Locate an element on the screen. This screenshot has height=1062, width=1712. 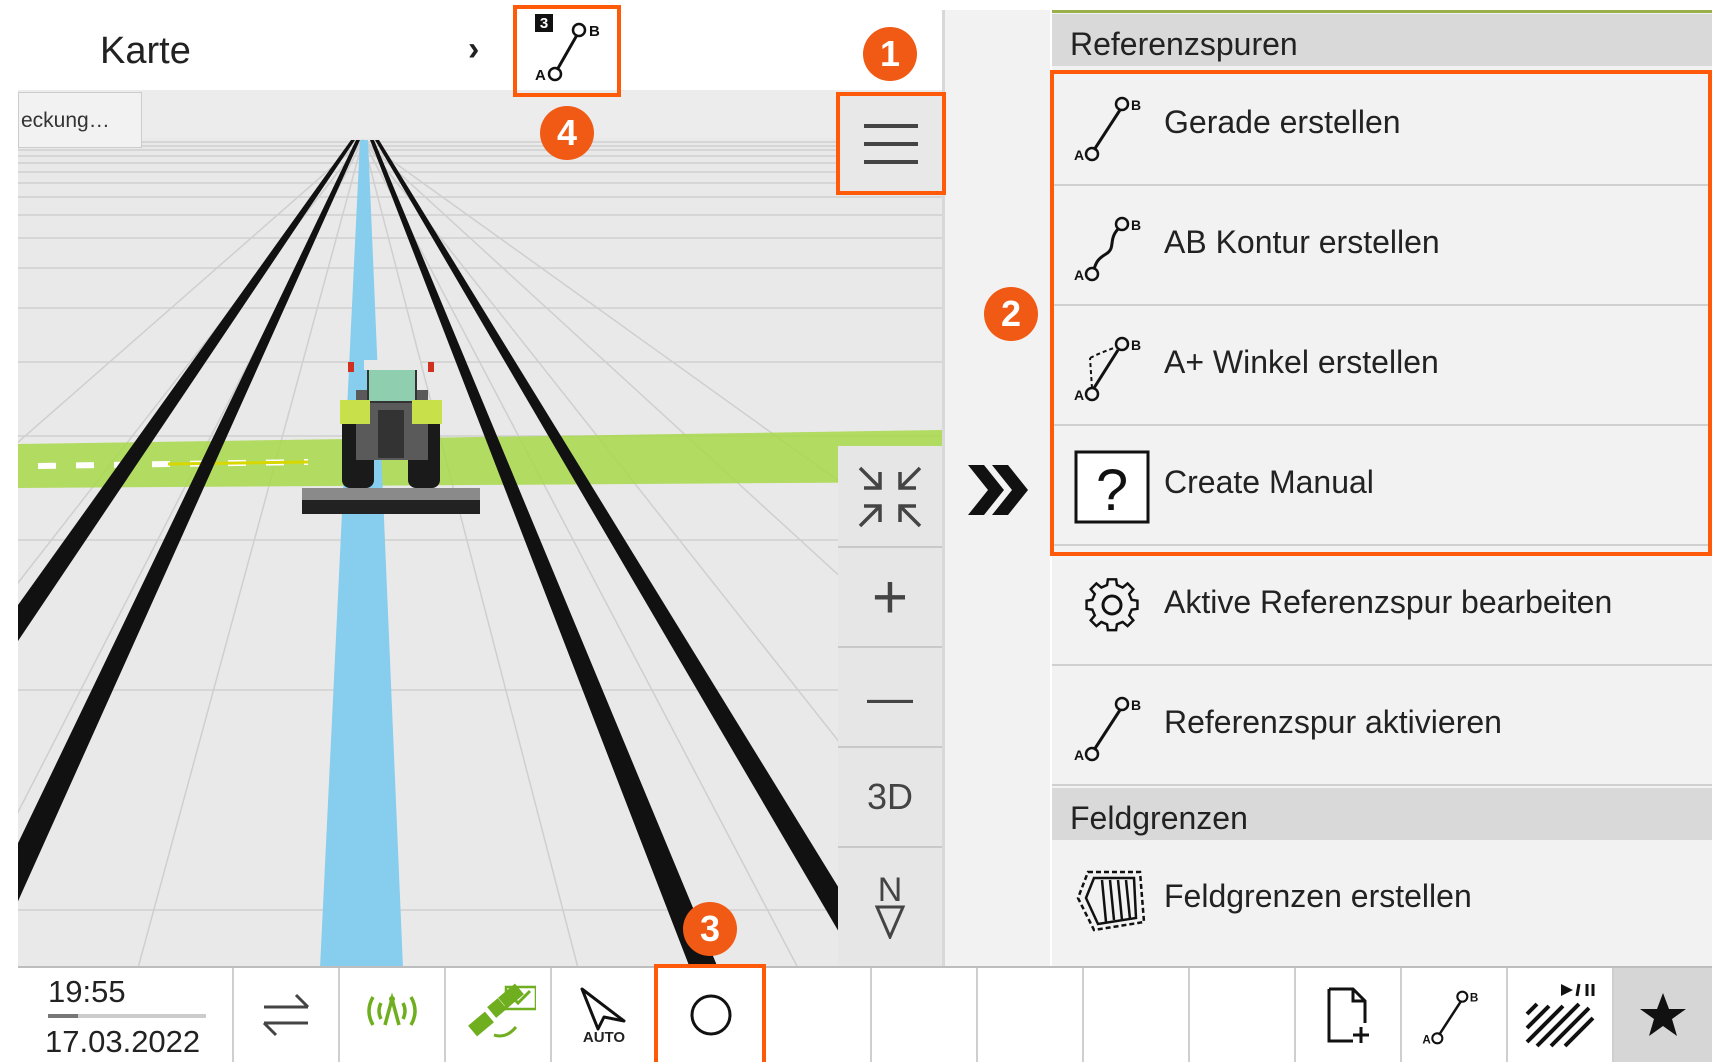
menu-item-label: Feldgrenzen erstellen is located at coordinates (1318, 896).